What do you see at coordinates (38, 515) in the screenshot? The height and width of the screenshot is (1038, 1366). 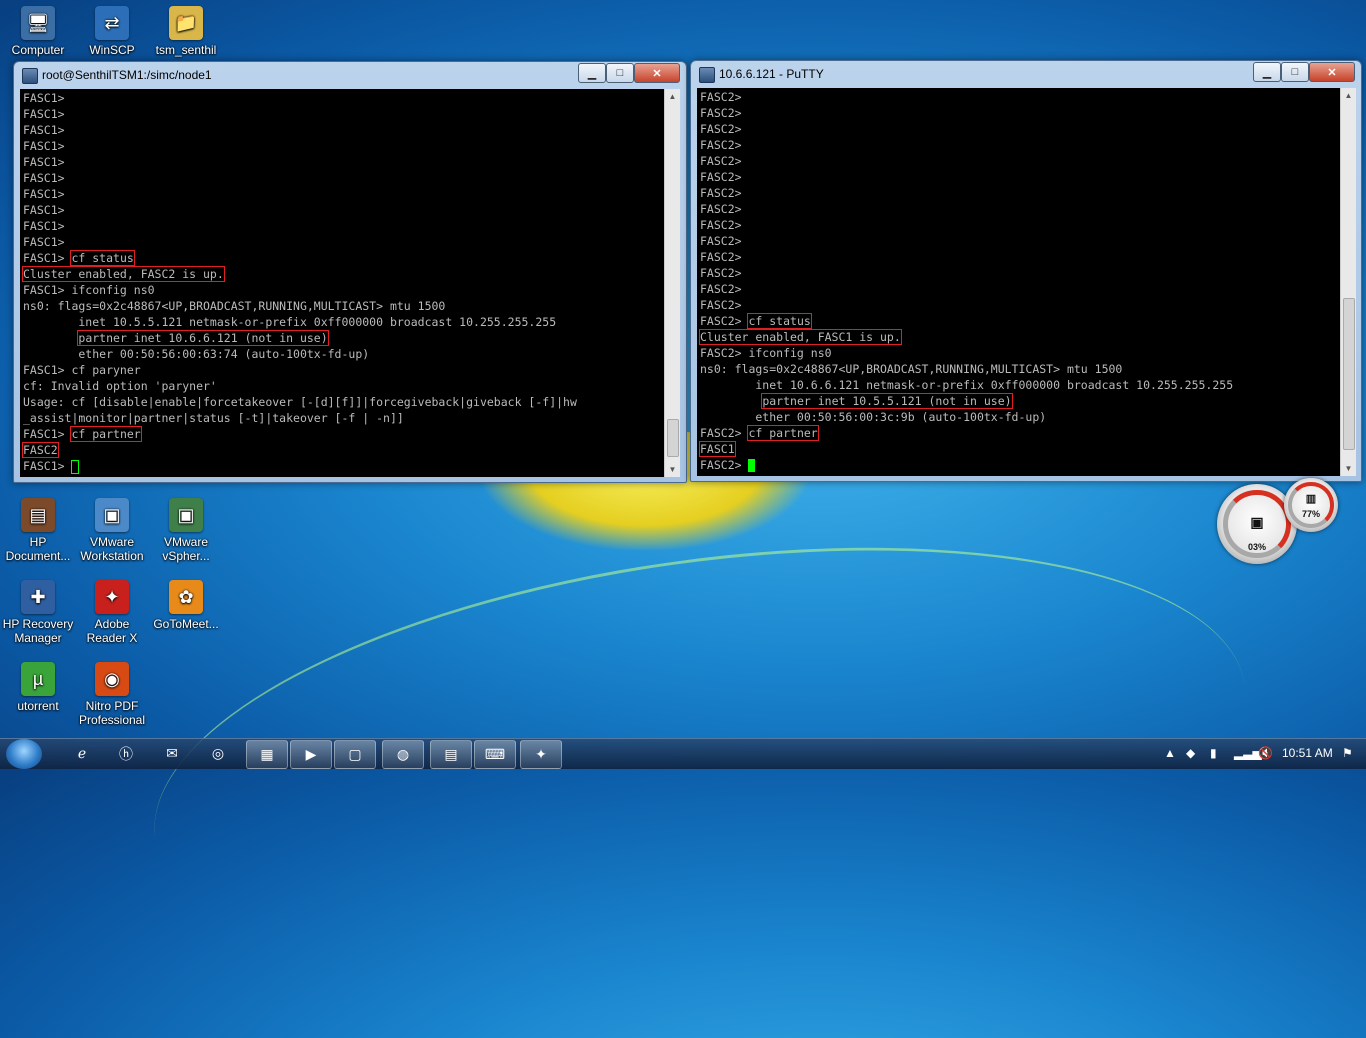 I see `hp-document-icon: ▤` at bounding box center [38, 515].